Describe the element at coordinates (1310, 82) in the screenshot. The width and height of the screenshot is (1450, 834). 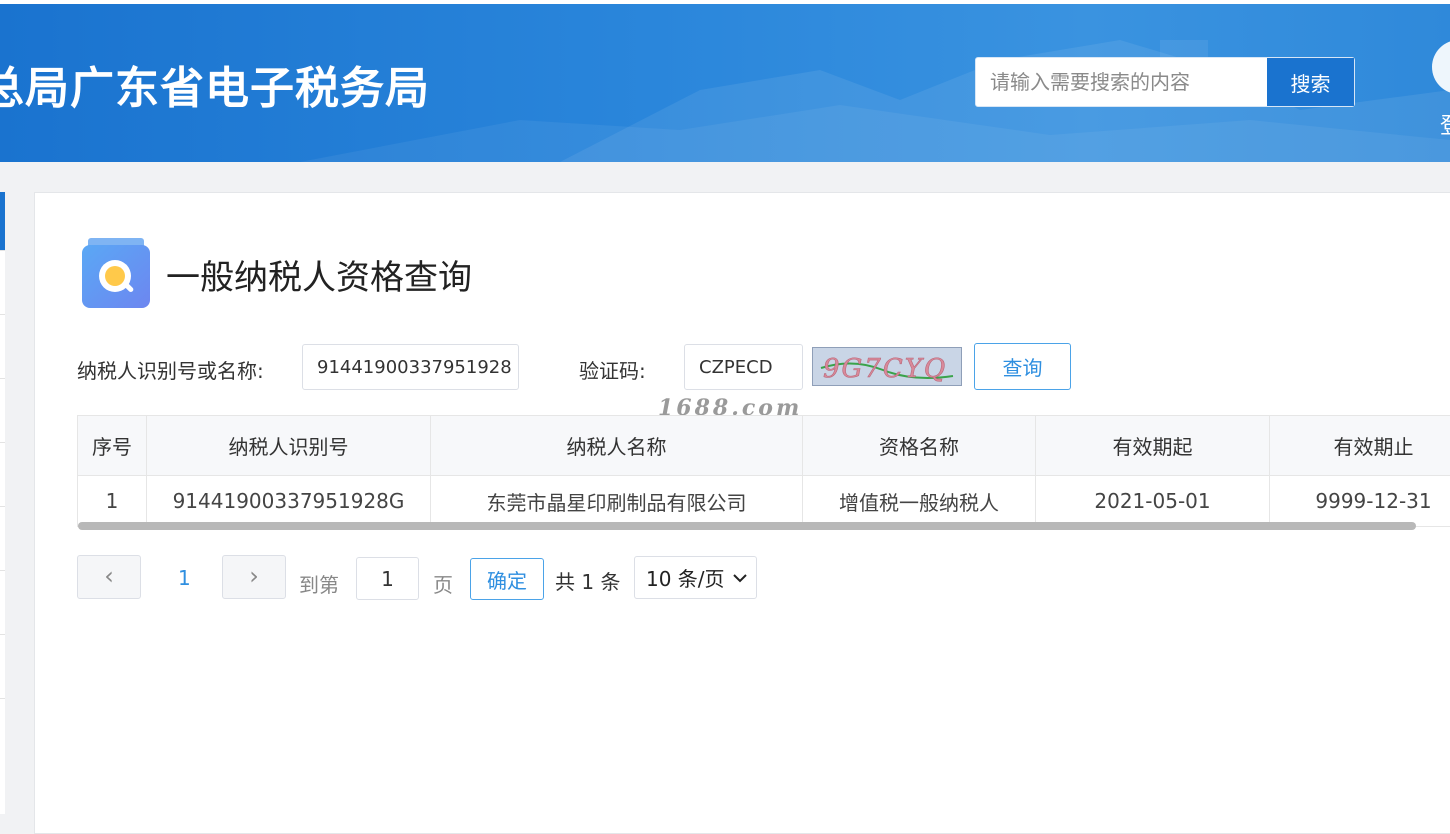
I see `search-button: 搜索` at that location.